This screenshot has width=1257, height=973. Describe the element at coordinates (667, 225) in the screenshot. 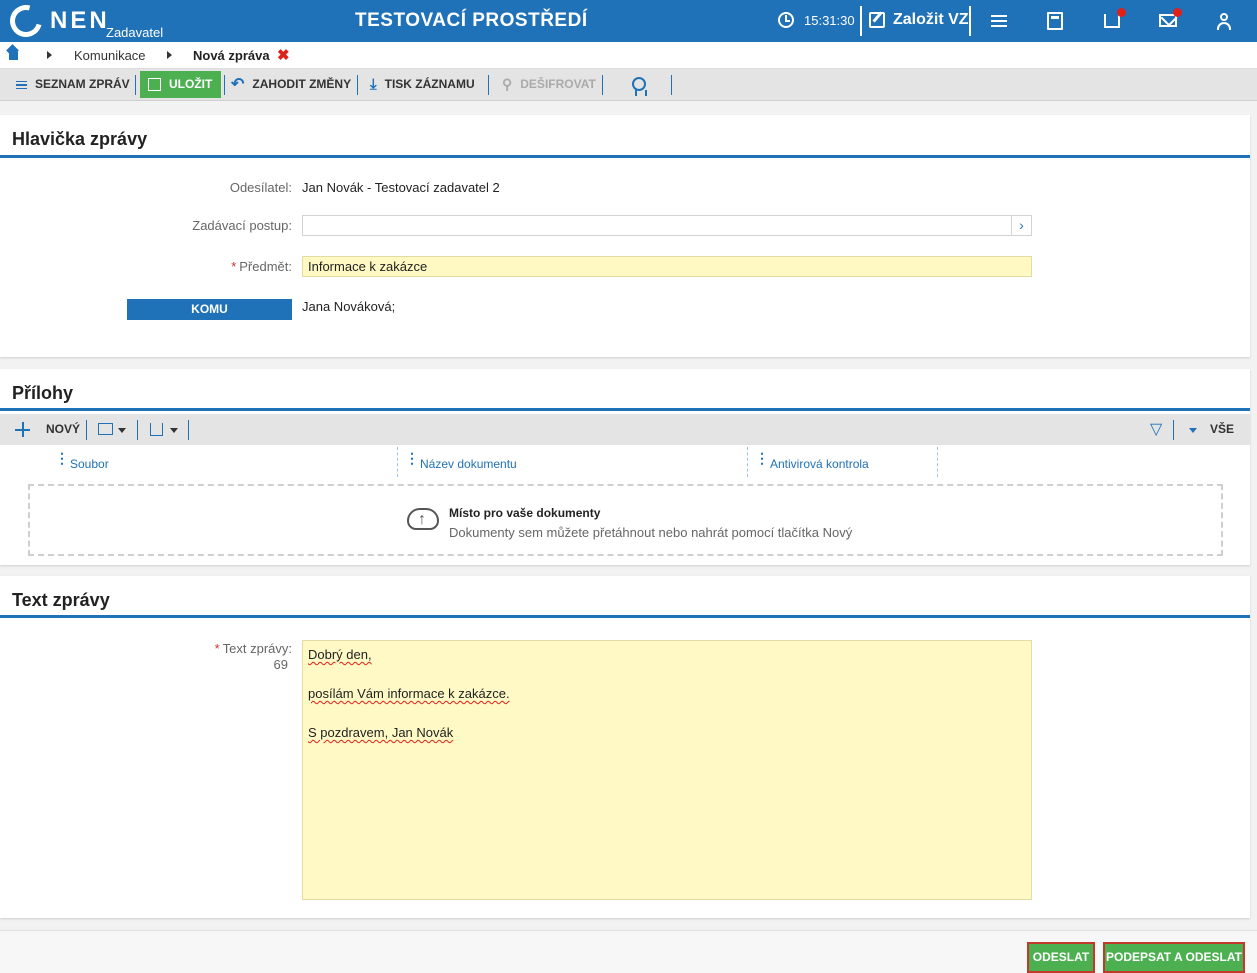

I see `procedure-field: ›` at that location.